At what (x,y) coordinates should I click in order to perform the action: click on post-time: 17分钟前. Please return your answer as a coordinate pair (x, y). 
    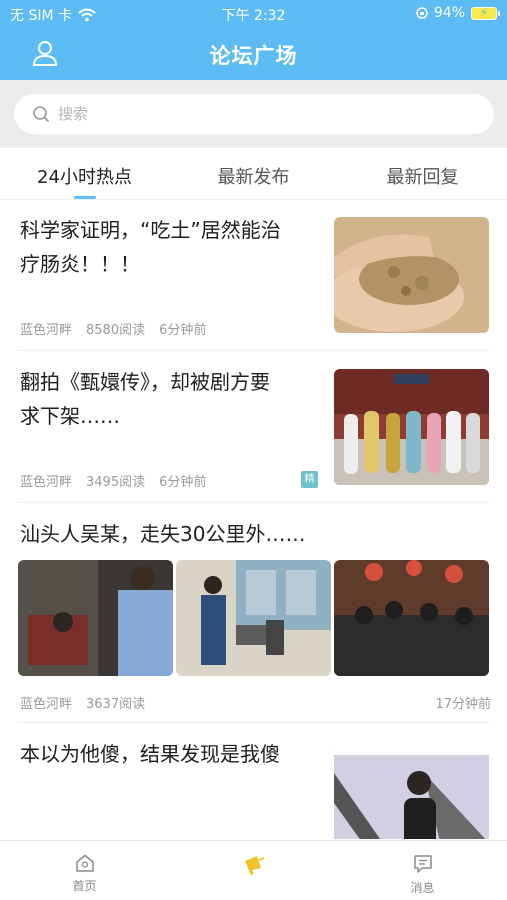
    Looking at the image, I should click on (463, 704).